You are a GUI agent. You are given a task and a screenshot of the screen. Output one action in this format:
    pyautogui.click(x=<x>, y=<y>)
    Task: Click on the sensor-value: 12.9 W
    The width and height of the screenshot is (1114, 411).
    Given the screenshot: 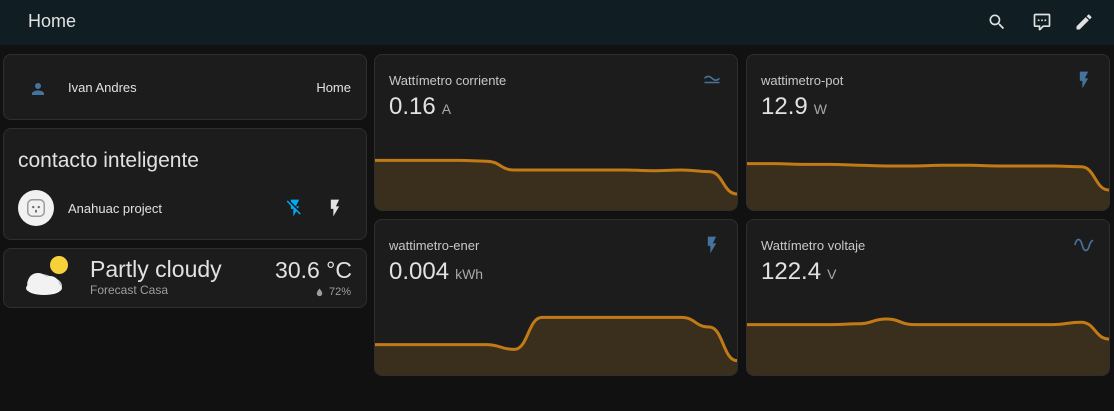 What is the action you would take?
    pyautogui.click(x=794, y=106)
    